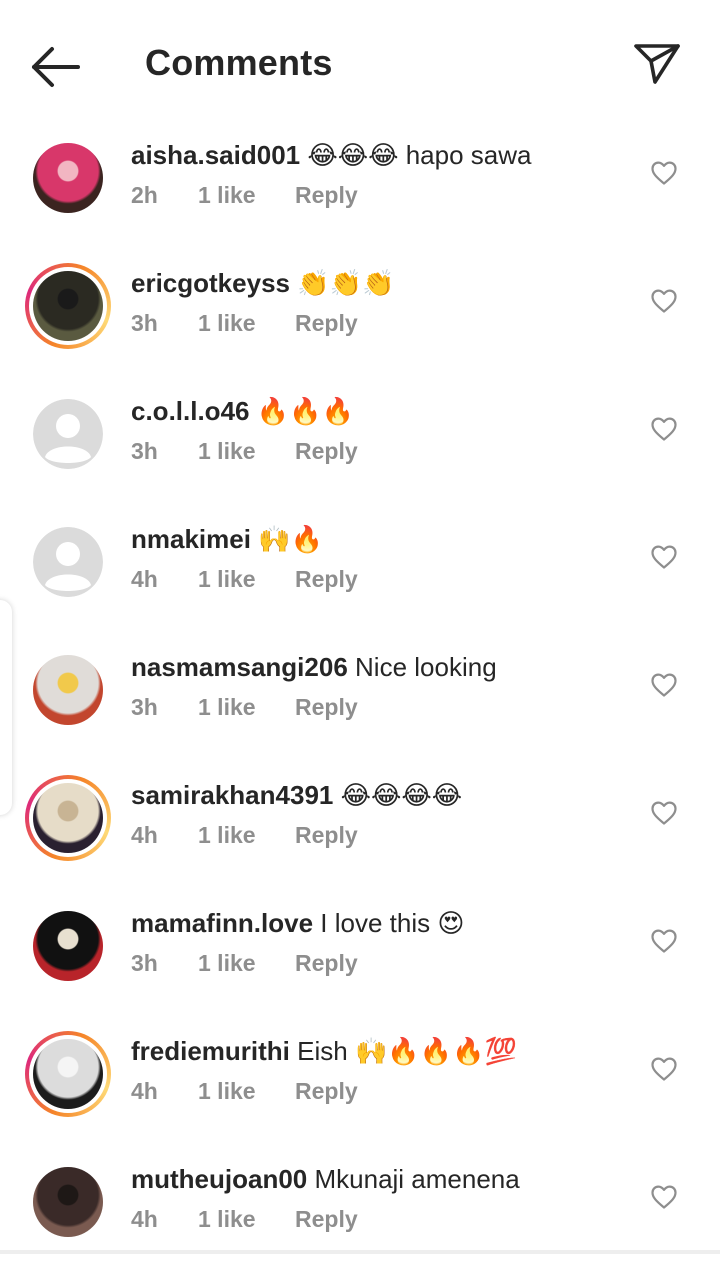  Describe the element at coordinates (401, 795) in the screenshot. I see `comment-text: 😂😂😂😂` at that location.